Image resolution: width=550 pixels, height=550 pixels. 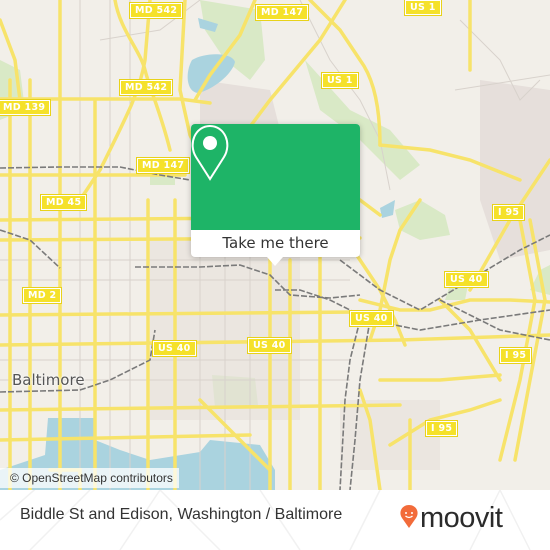 What do you see at coordinates (409, 516) in the screenshot?
I see `moovit-pin-icon` at bounding box center [409, 516].